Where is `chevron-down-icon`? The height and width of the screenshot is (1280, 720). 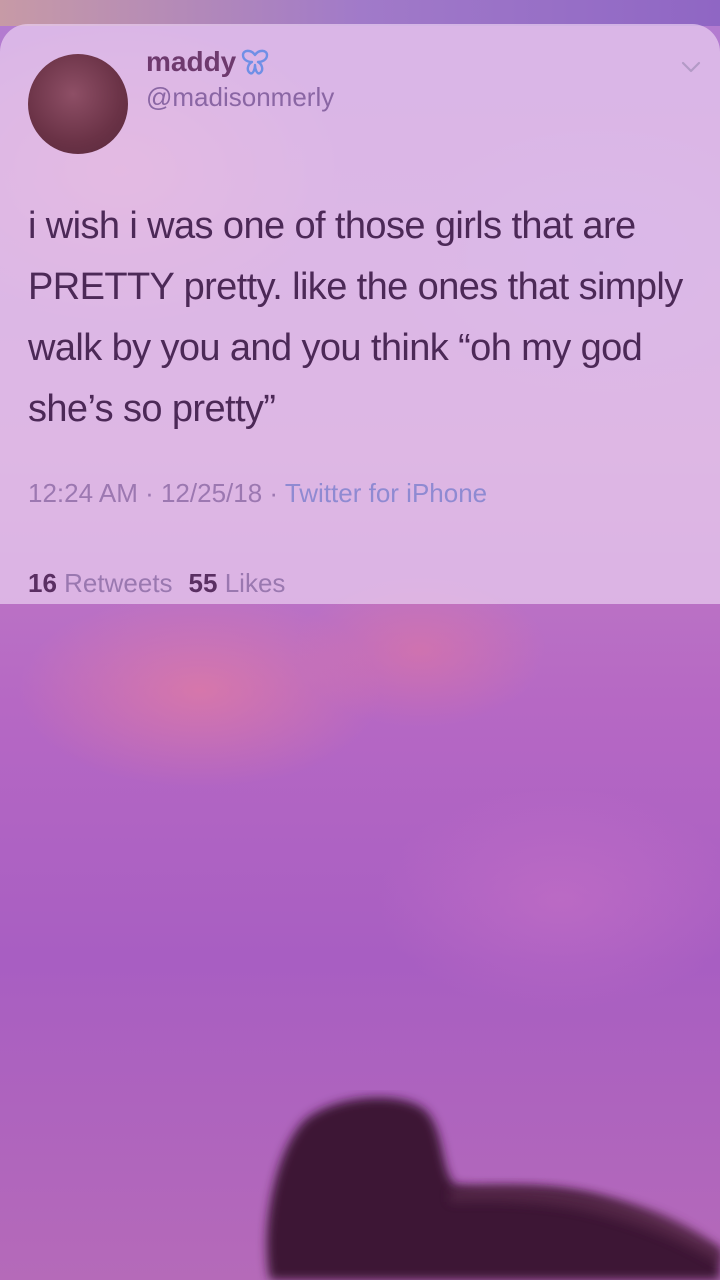 chevron-down-icon is located at coordinates (691, 67).